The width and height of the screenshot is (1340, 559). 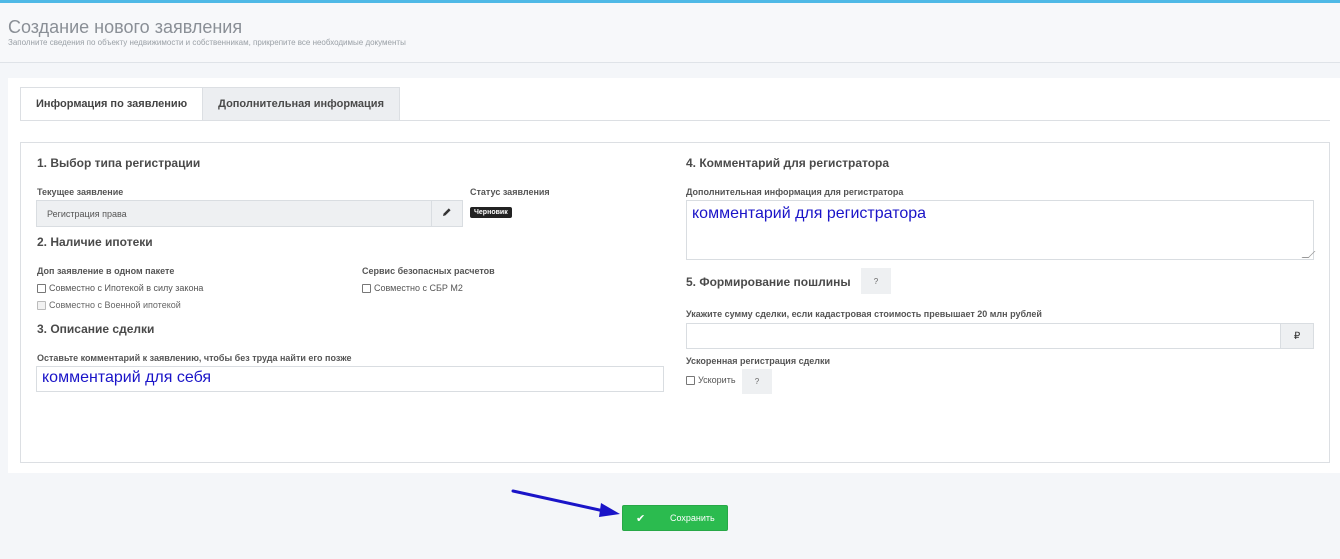 I want to click on current-application-label: Текущее заявление, so click(x=80, y=192).